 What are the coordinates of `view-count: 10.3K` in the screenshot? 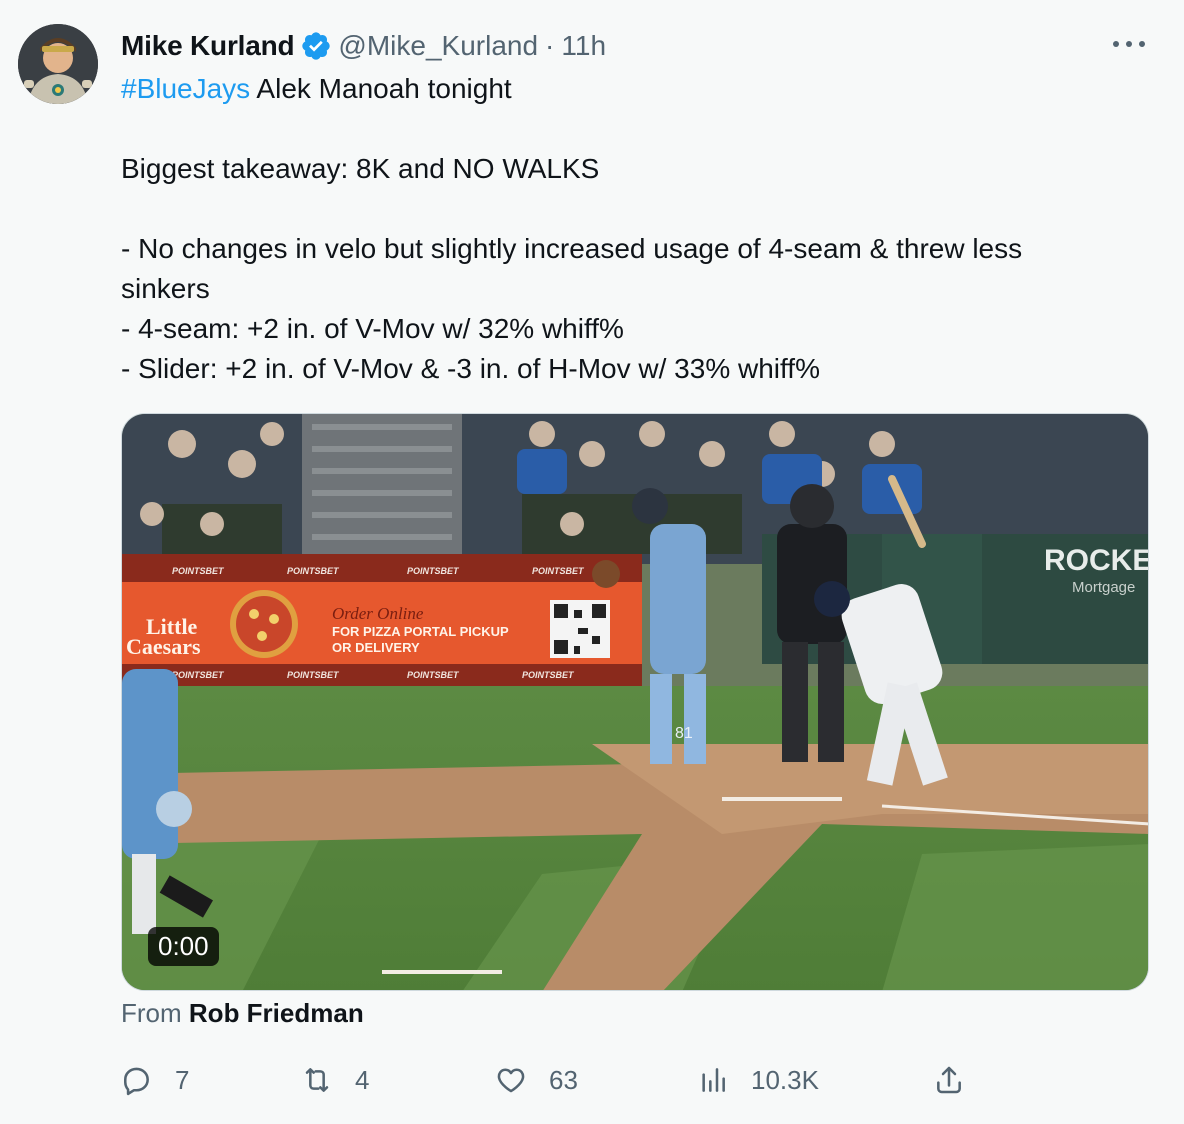 It's located at (785, 1079).